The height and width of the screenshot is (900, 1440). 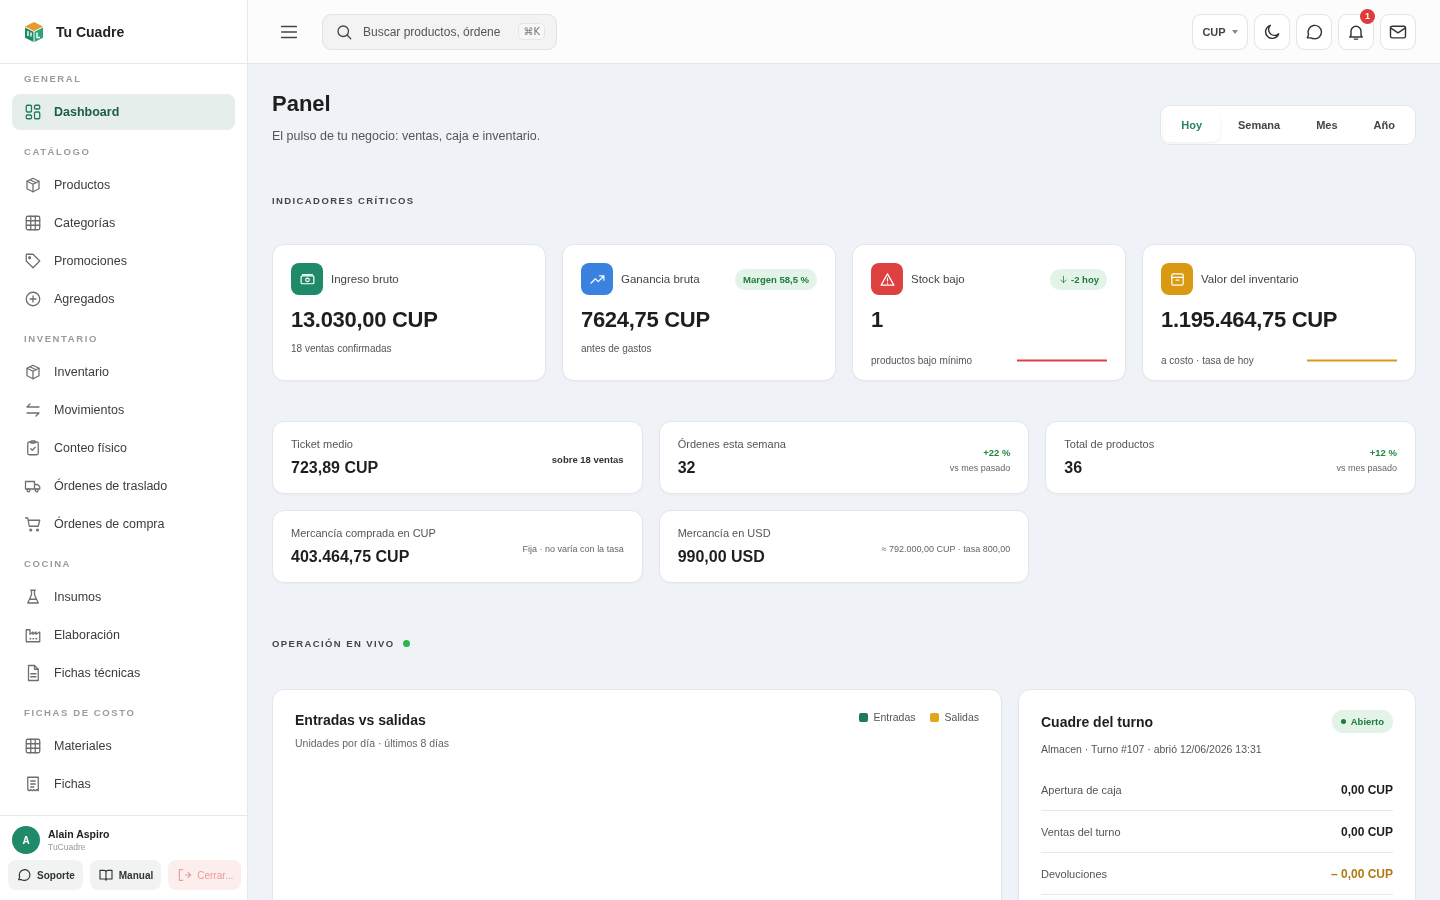 I want to click on card-subtitle: Unidades por día · últimos 8 días, so click(x=372, y=743).